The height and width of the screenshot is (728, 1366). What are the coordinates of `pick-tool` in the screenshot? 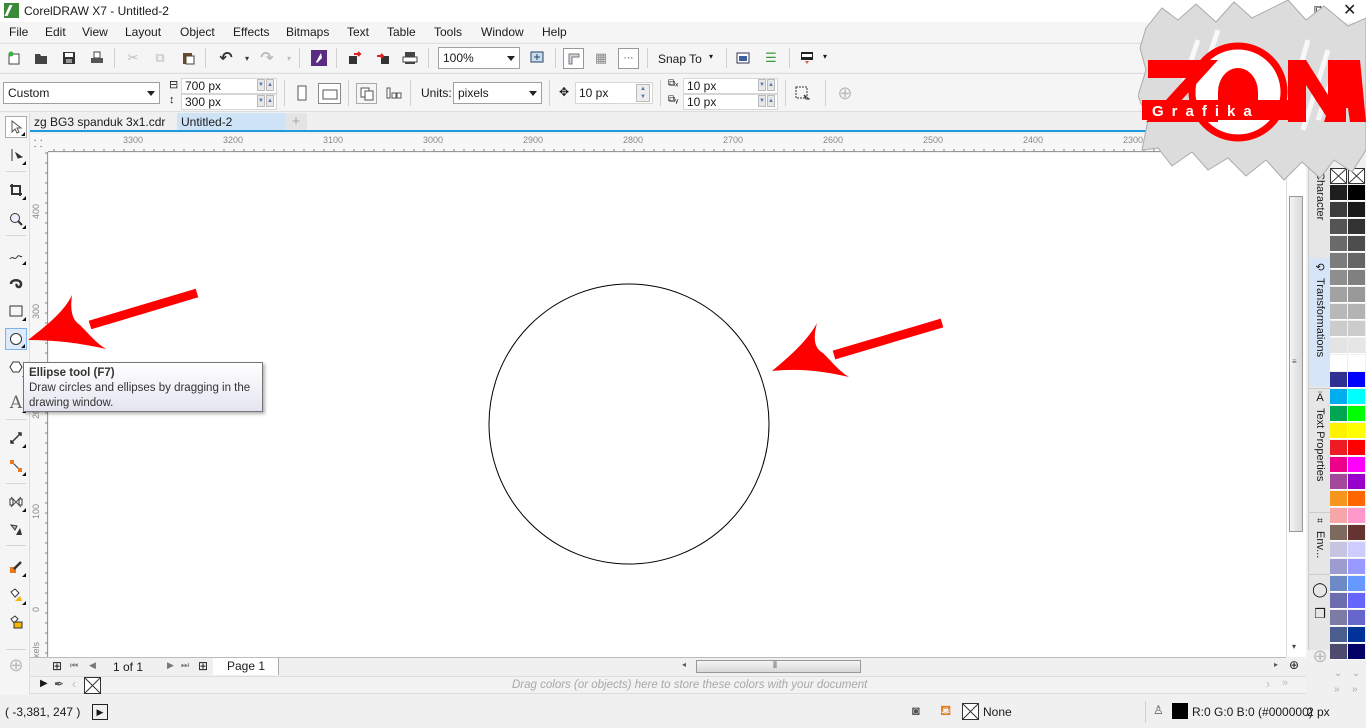 It's located at (16, 127).